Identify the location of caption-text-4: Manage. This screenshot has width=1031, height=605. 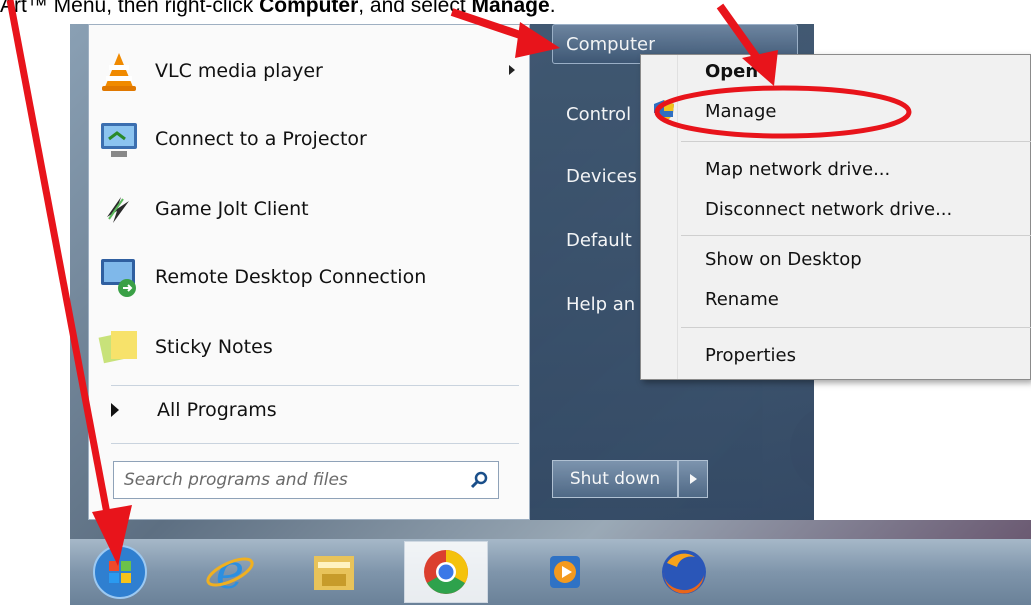
(510, 8).